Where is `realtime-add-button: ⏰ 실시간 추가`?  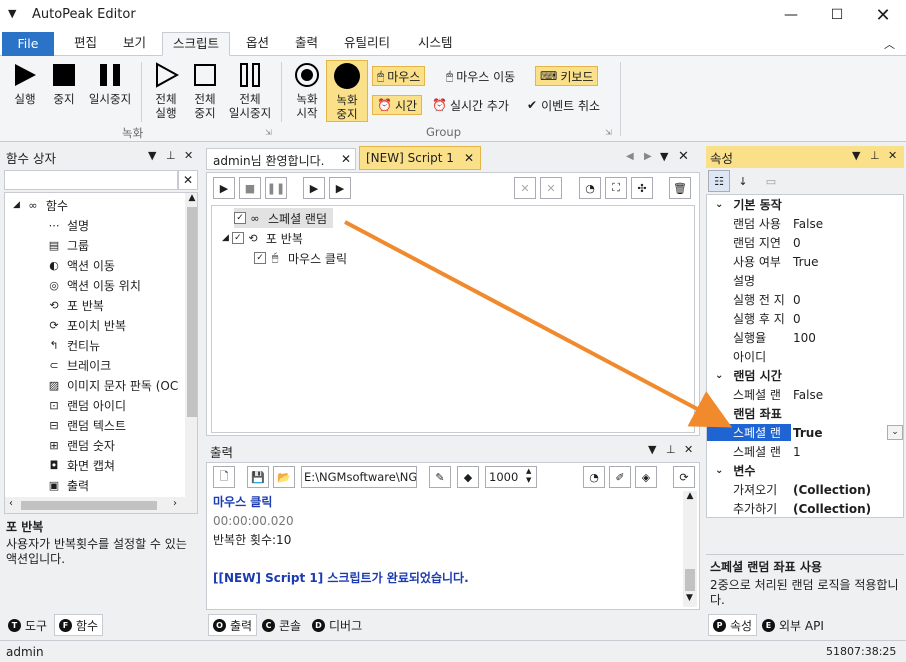 realtime-add-button: ⏰ 실시간 추가 is located at coordinates (470, 105).